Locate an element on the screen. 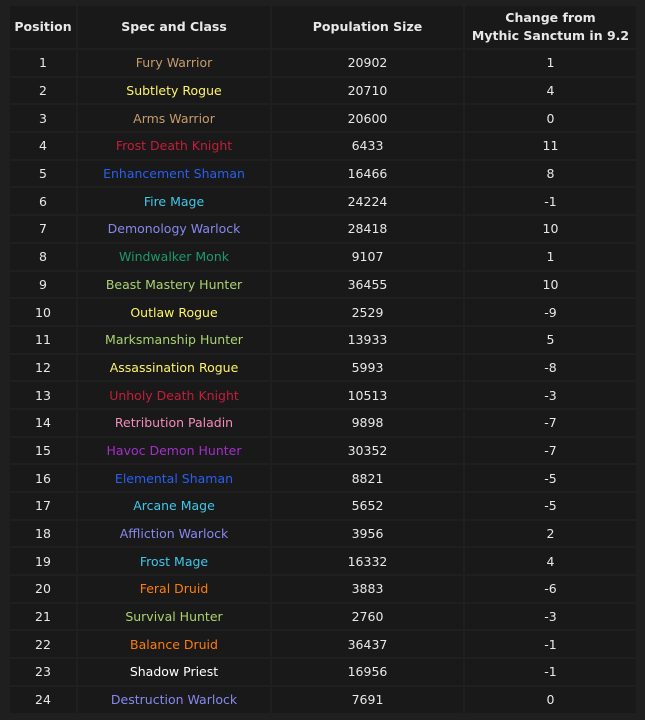  cell-population: 6433 is located at coordinates (367, 146).